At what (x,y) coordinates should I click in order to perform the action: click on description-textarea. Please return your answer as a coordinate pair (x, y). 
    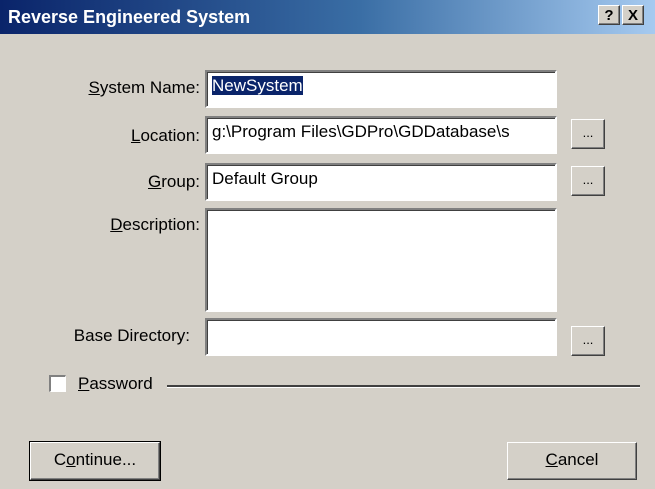
    Looking at the image, I should click on (381, 260).